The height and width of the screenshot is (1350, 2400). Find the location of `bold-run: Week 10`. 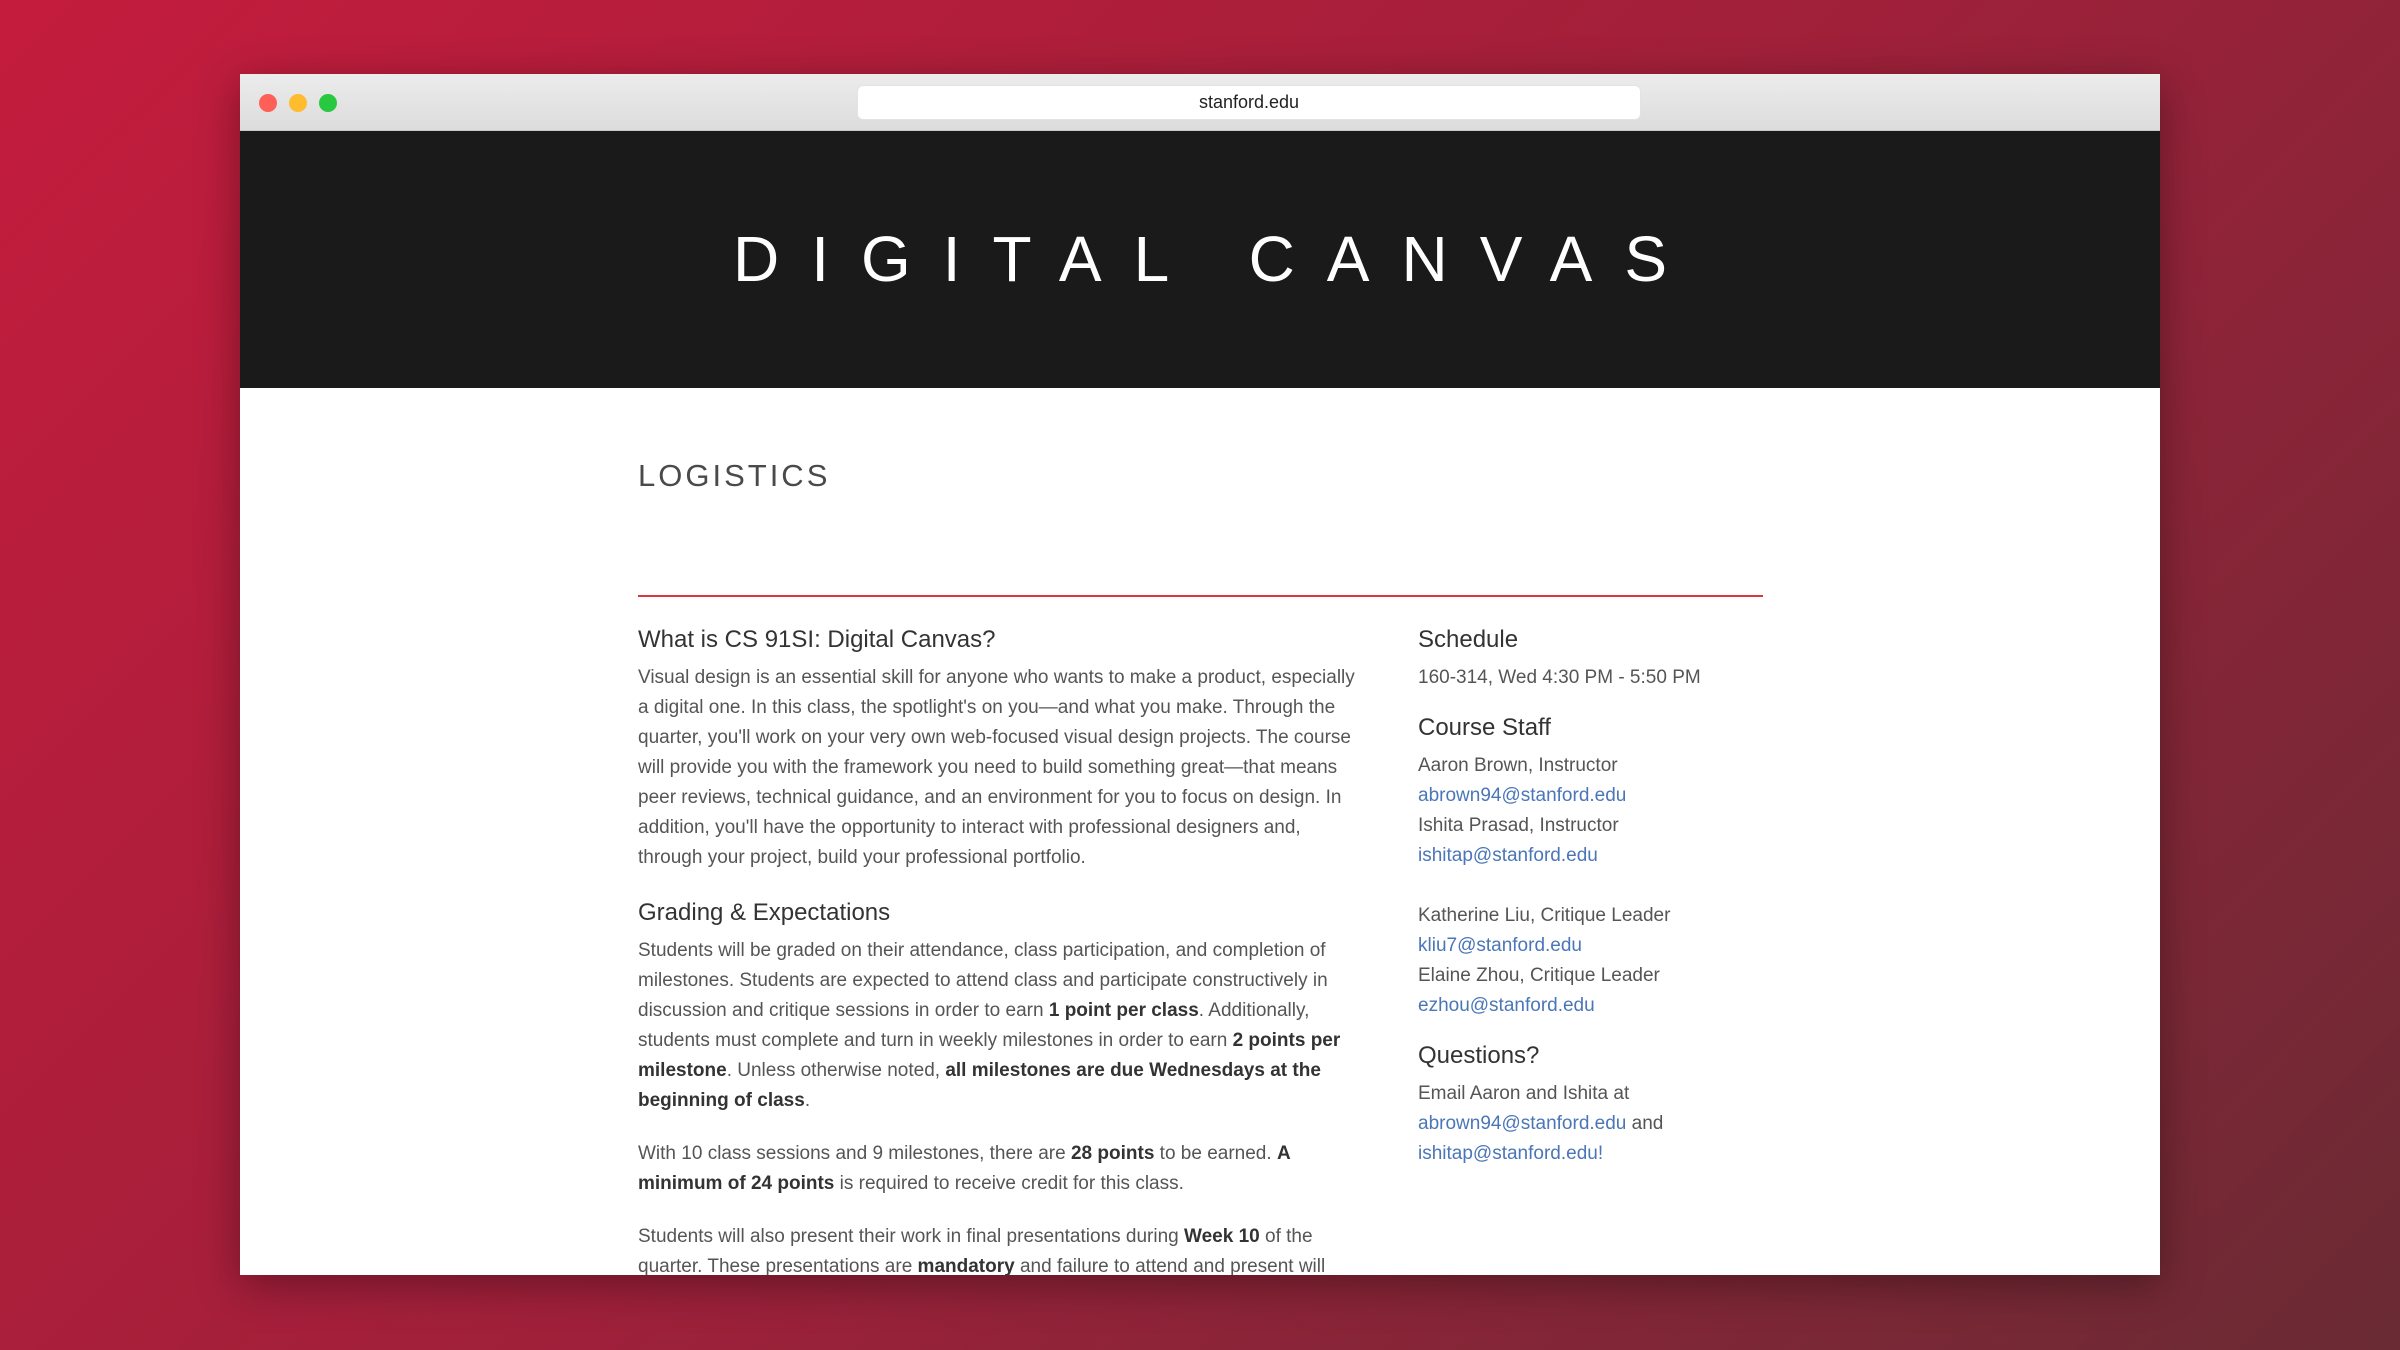

bold-run: Week 10 is located at coordinates (1222, 1236).